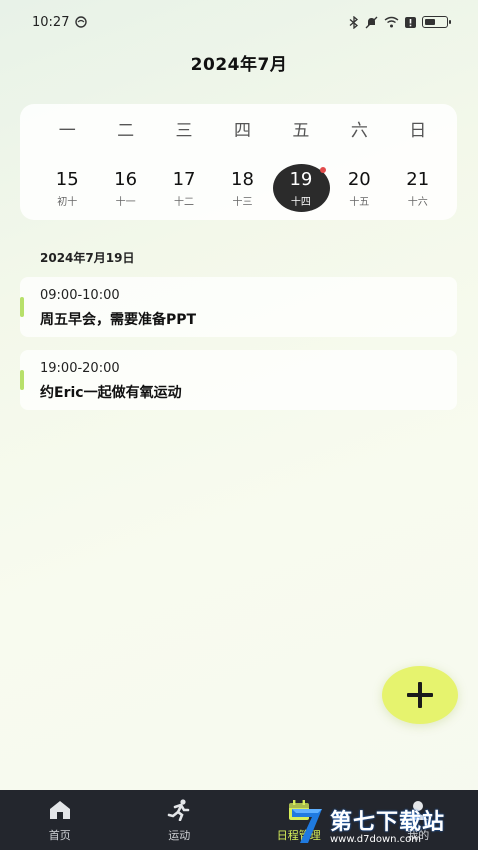 The image size is (478, 850). What do you see at coordinates (184, 202) in the screenshot?
I see `lunar-date: 十二` at bounding box center [184, 202].